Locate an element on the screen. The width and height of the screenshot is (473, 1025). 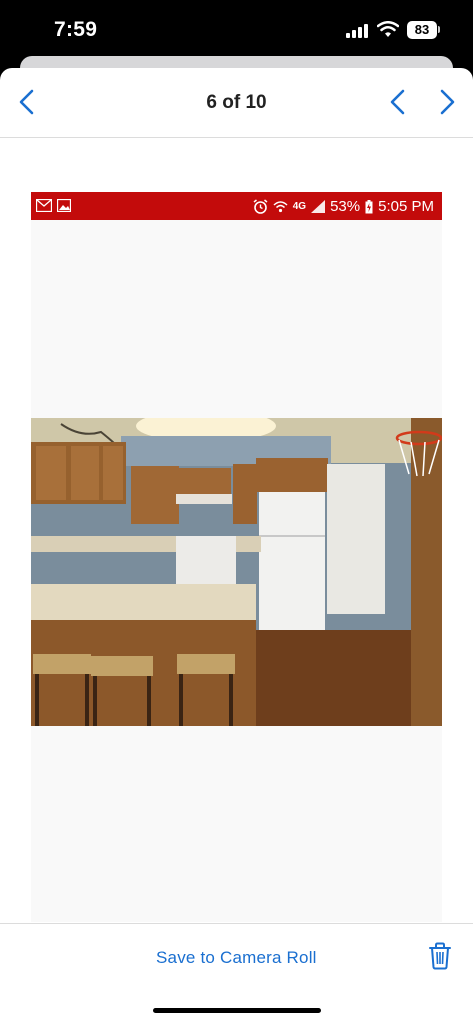
chevron-right-icon is located at coordinates (447, 102).